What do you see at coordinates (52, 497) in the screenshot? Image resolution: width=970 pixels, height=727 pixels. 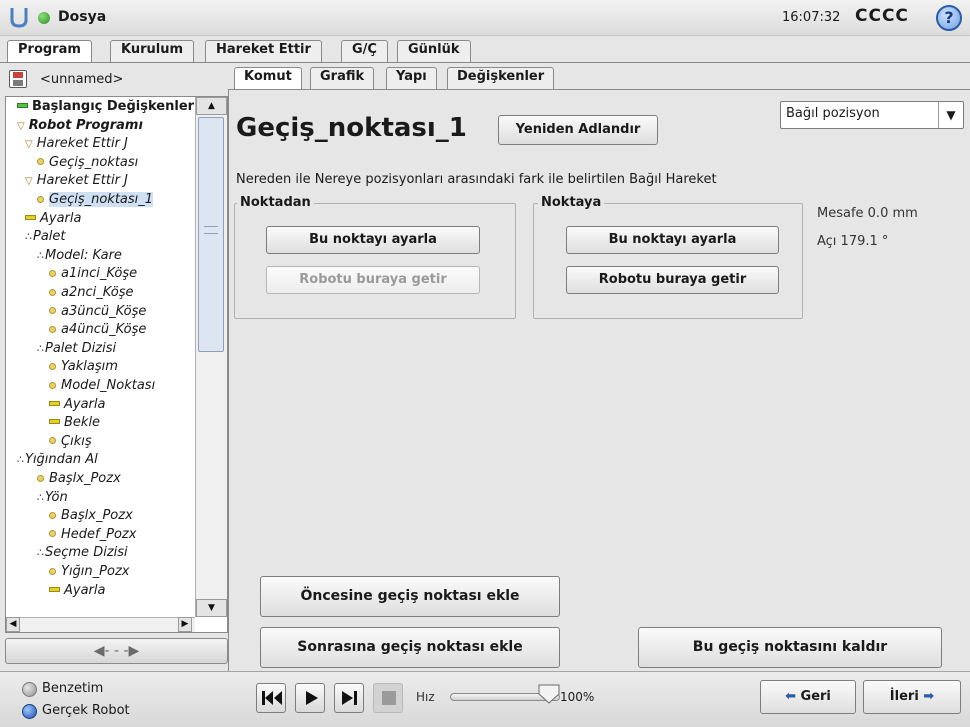 I see `tree-item: ∴ Yön` at bounding box center [52, 497].